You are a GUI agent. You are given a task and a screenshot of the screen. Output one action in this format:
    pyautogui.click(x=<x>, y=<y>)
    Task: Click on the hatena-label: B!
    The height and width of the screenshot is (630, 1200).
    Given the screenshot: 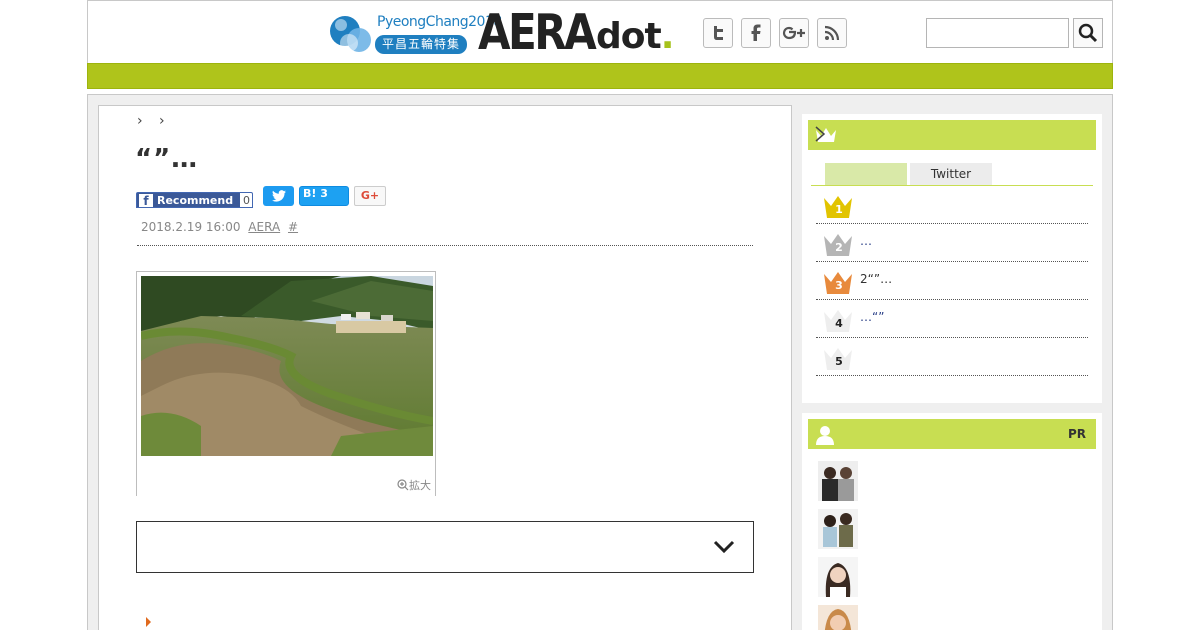 What is the action you would take?
    pyautogui.click(x=310, y=193)
    